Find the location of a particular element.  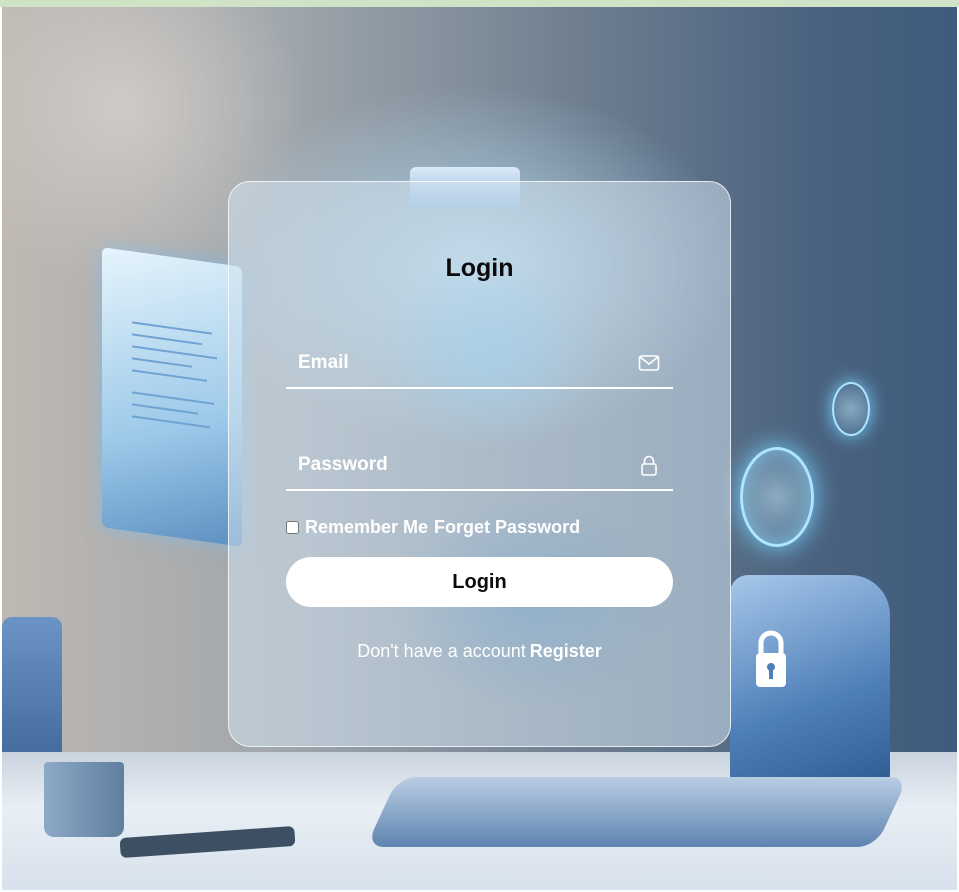

email-field is located at coordinates (479, 364).